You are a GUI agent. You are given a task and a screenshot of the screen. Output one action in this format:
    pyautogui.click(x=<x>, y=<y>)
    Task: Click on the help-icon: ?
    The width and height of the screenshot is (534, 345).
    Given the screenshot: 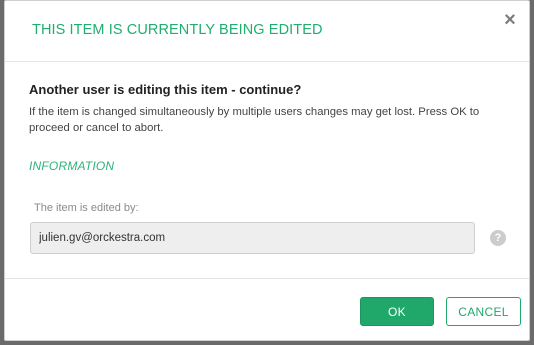 What is the action you would take?
    pyautogui.click(x=498, y=238)
    